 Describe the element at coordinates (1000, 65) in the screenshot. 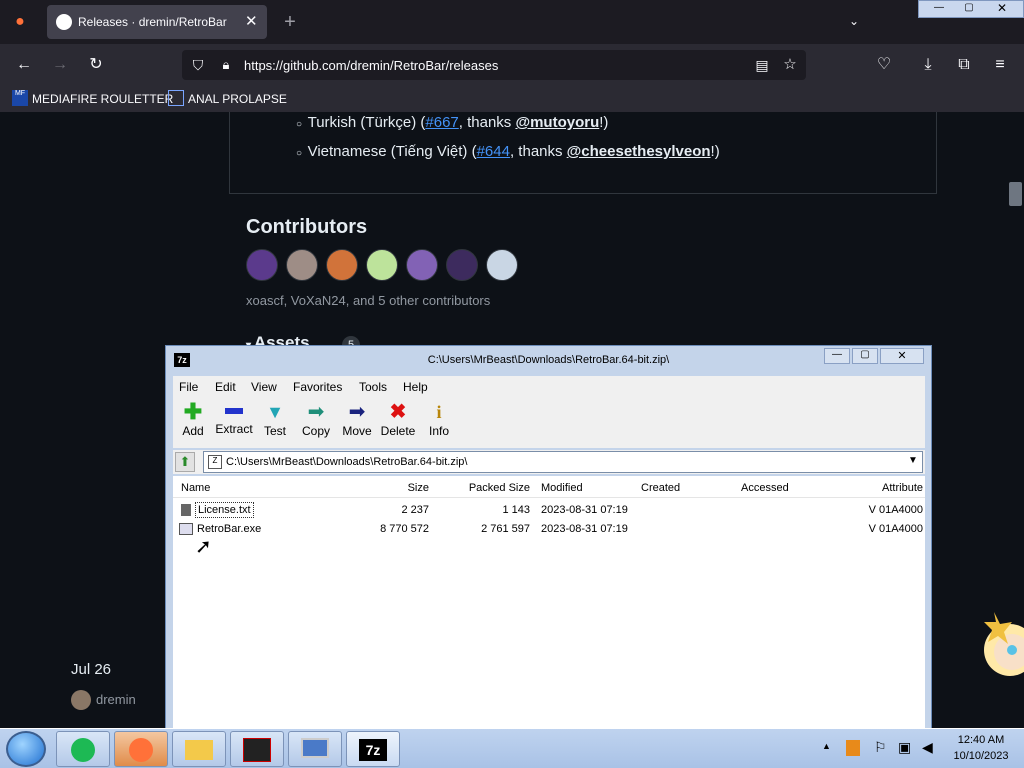

I see `menu-icon: ≡` at that location.